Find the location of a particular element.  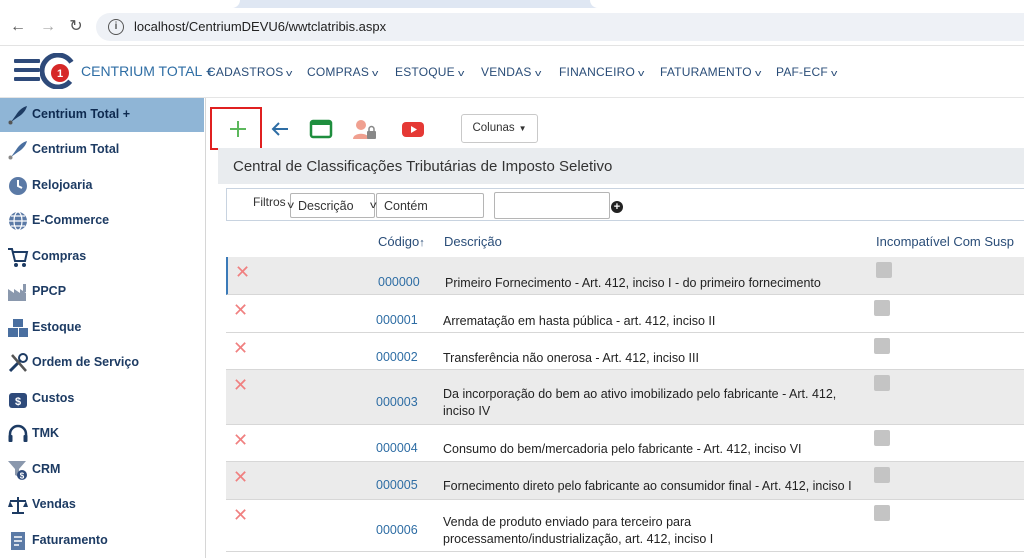

cart-icon is located at coordinates (18, 257).